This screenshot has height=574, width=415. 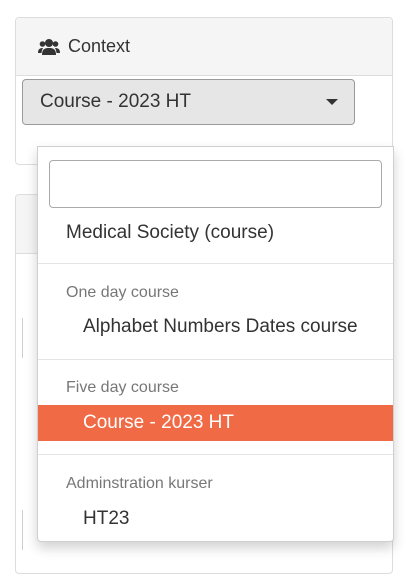 I want to click on users-icon, so click(x=49, y=47).